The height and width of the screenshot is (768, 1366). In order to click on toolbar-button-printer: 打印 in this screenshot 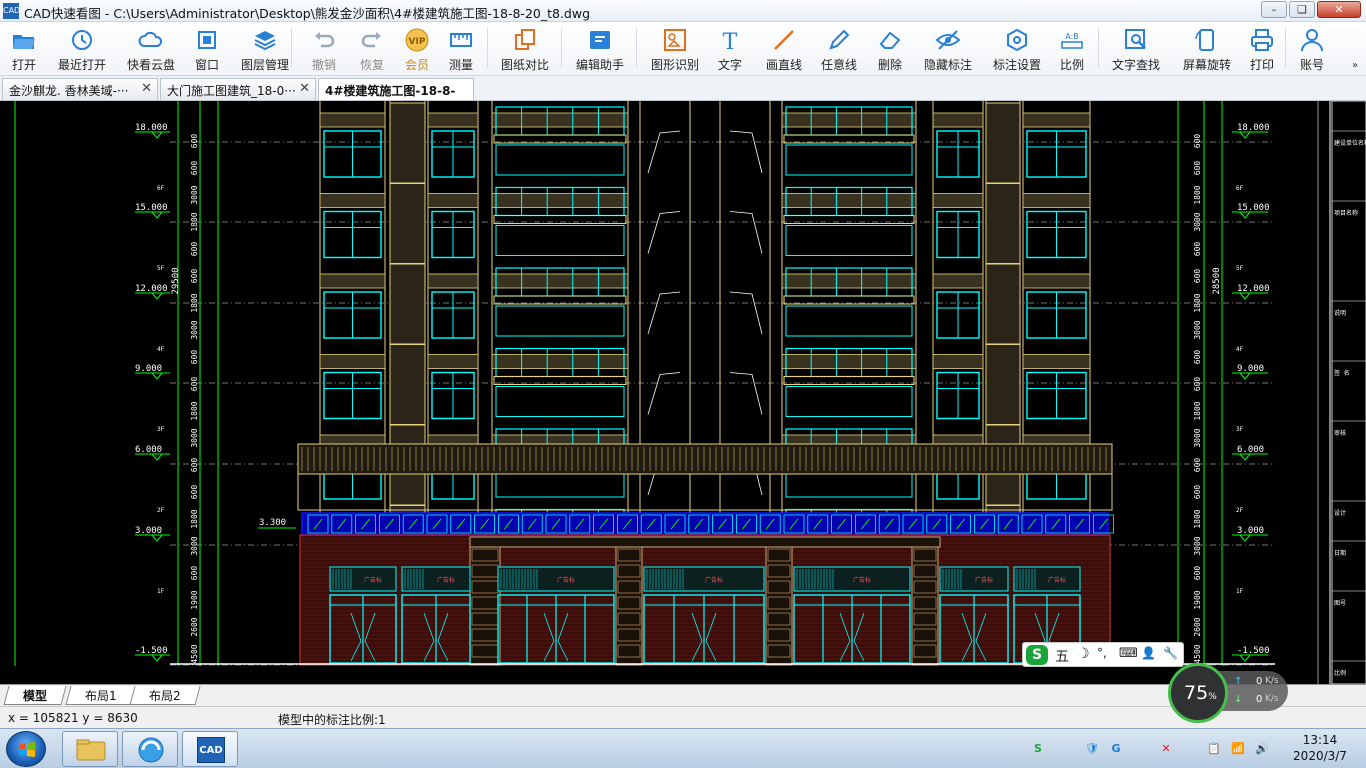, I will do `click(1262, 49)`.